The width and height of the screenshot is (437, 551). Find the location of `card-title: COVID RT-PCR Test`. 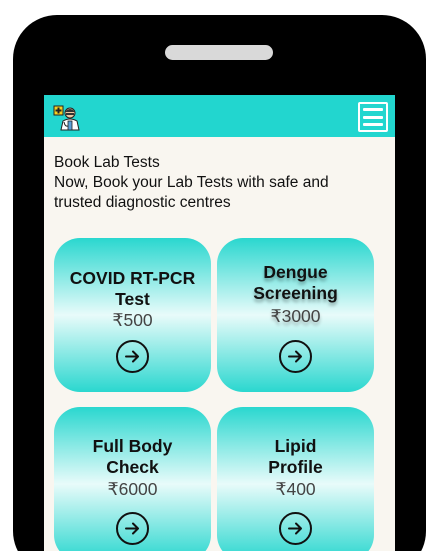

card-title: COVID RT-PCR Test is located at coordinates (132, 289).